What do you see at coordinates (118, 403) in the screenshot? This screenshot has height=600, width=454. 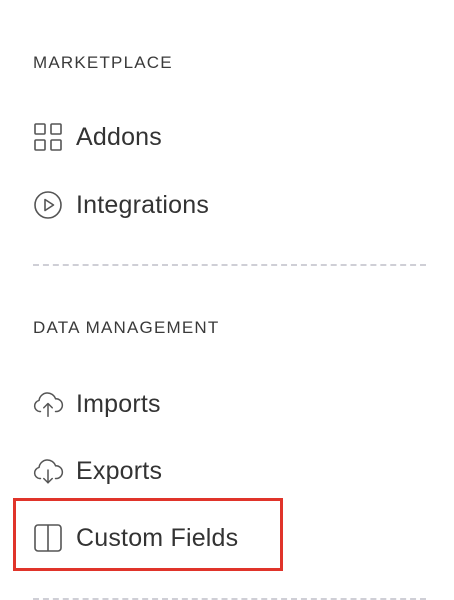 I see `nav-label-imports: Imports` at bounding box center [118, 403].